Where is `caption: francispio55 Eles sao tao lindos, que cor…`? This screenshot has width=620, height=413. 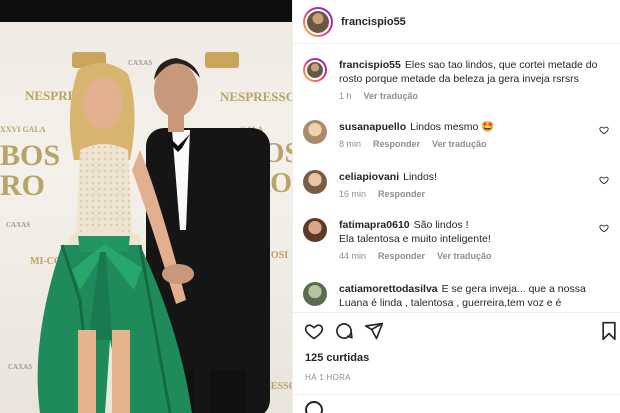
caption: francispio55 Eles sao tao lindos, que cor… is located at coordinates (459, 79).